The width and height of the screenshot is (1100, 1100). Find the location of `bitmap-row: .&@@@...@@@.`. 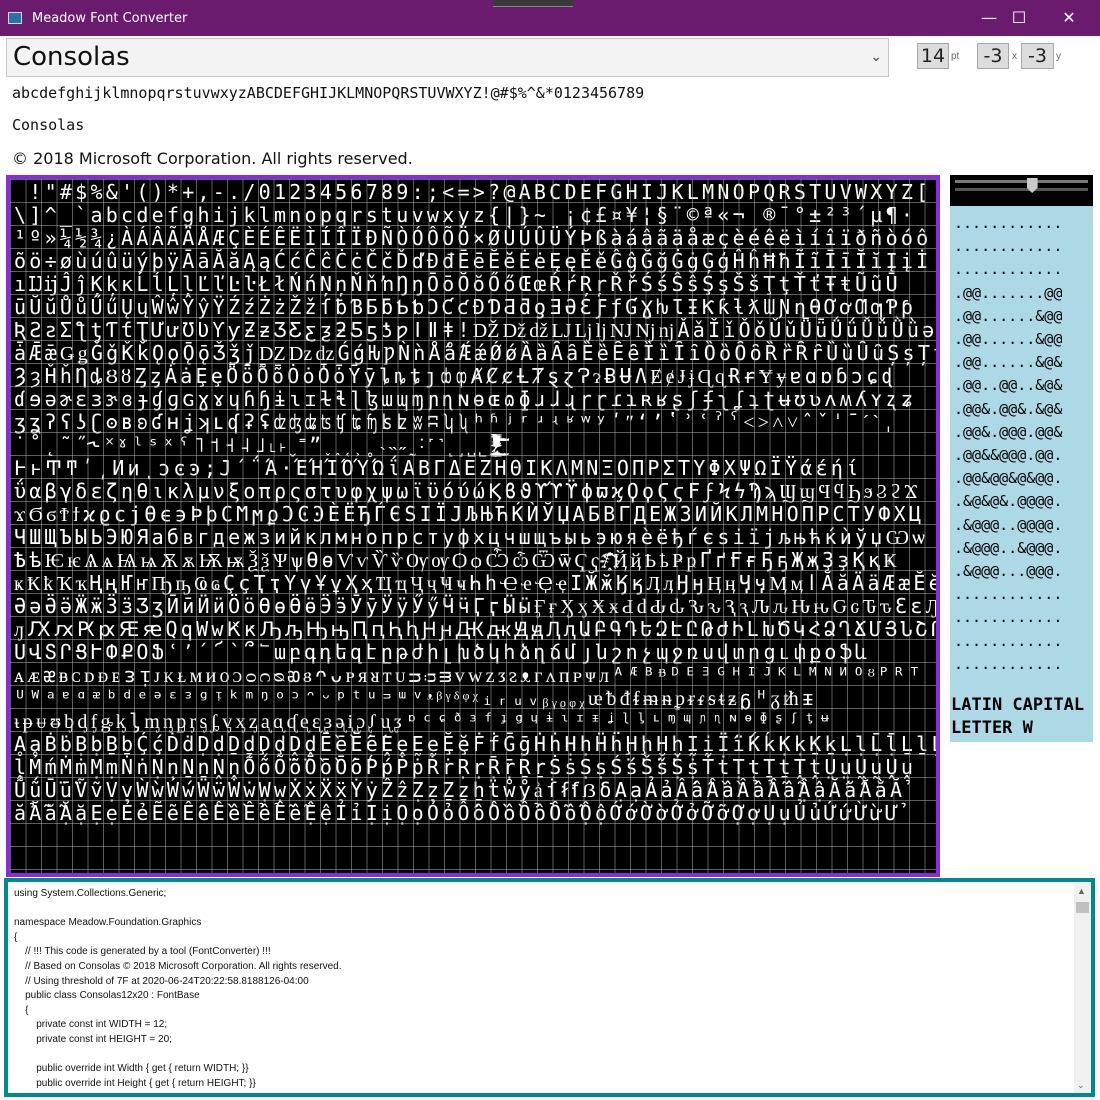

bitmap-row: .&@@@...@@@. is located at coordinates (1008, 571).